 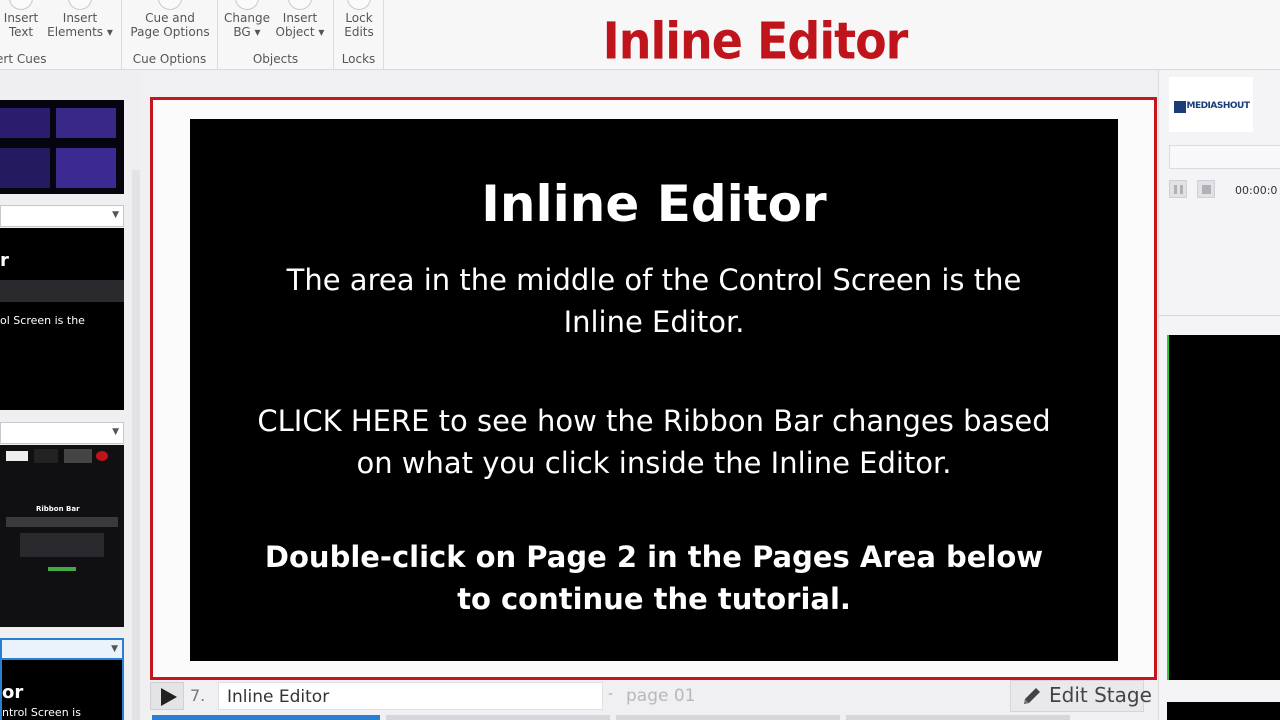 What do you see at coordinates (1256, 190) in the screenshot?
I see `timecode: 00:00:0` at bounding box center [1256, 190].